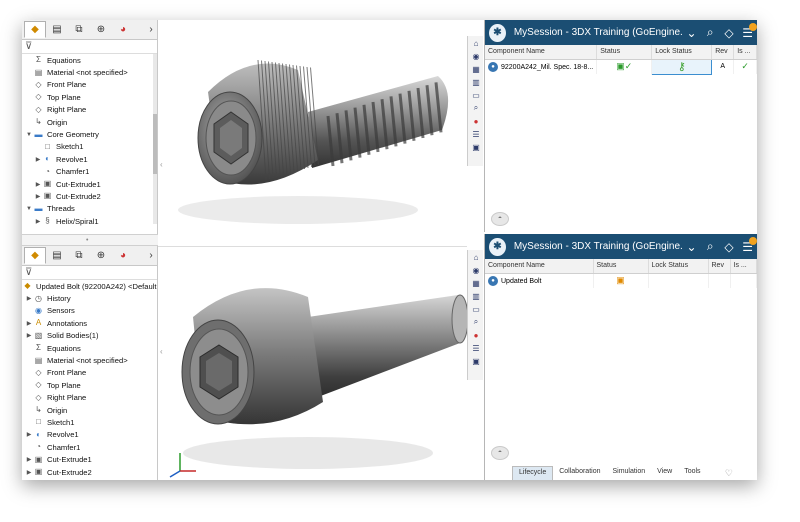 This screenshot has width=800, height=522. Describe the element at coordinates (101, 255) in the screenshot. I see `dimxpert-tab: ⊕` at that location.